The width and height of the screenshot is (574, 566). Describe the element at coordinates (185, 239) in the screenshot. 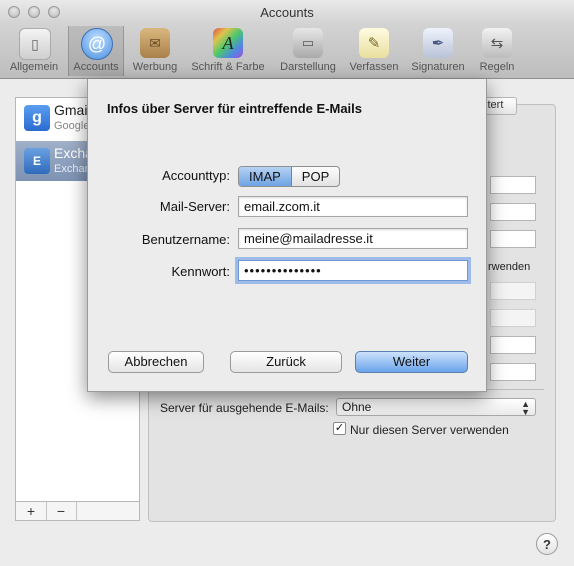

I see `username-label: Benutzername:` at that location.